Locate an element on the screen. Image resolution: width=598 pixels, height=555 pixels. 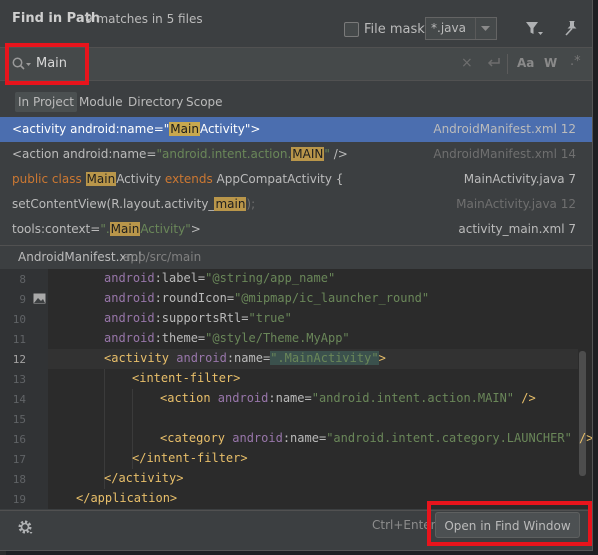
search-field: Main × Aa W .* is located at coordinates (296, 64).